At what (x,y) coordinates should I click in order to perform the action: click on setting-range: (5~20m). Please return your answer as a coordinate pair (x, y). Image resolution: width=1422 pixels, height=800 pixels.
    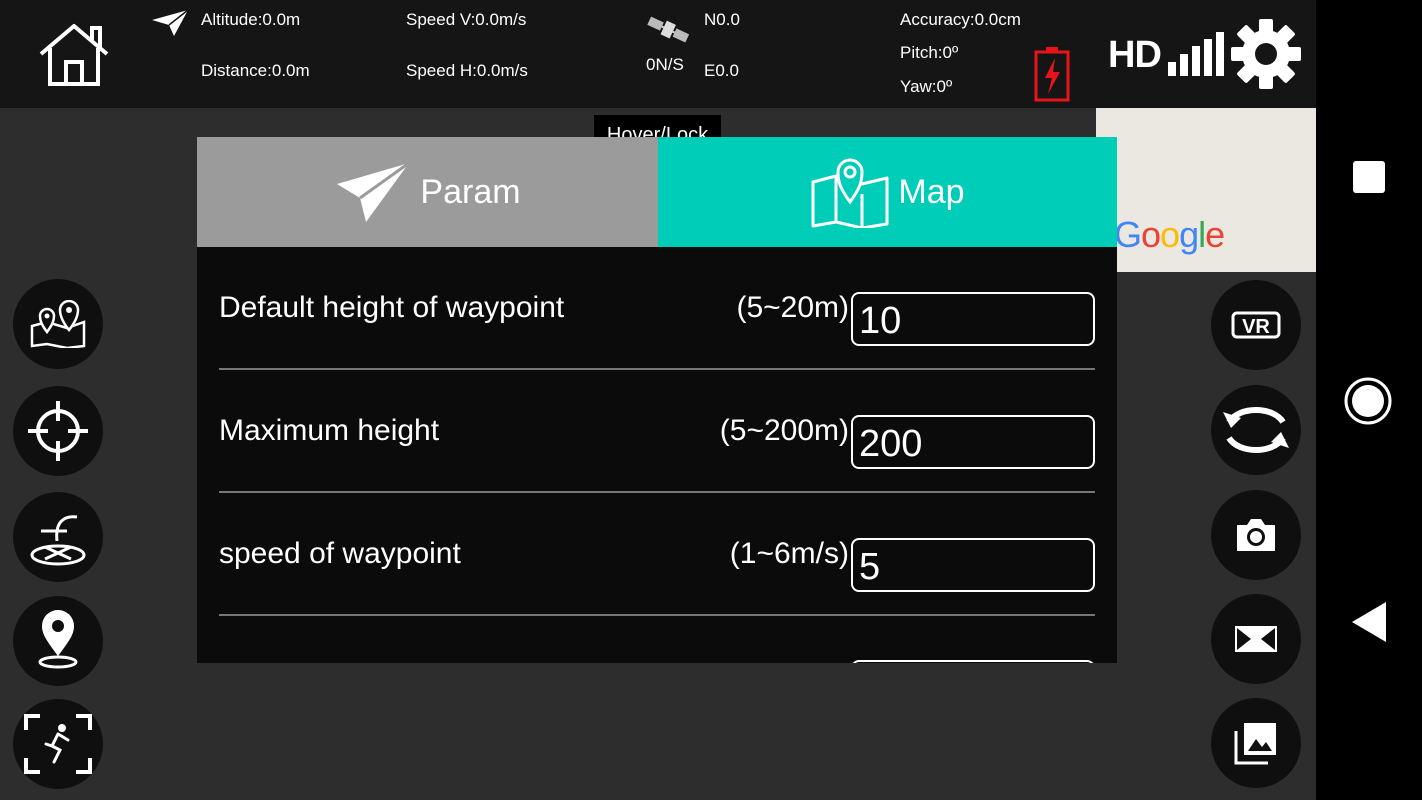
    Looking at the image, I should click on (792, 307).